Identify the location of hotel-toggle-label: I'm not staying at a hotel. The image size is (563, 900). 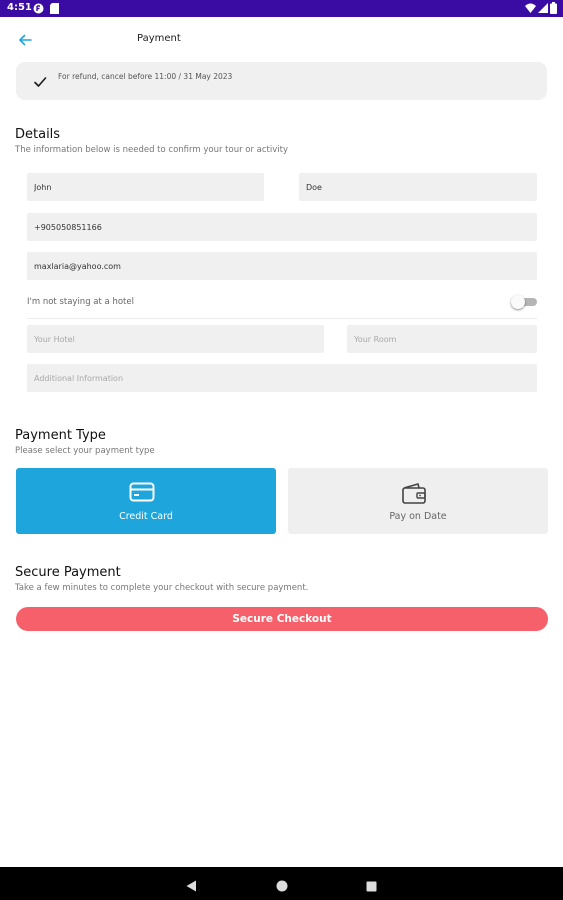
(80, 302).